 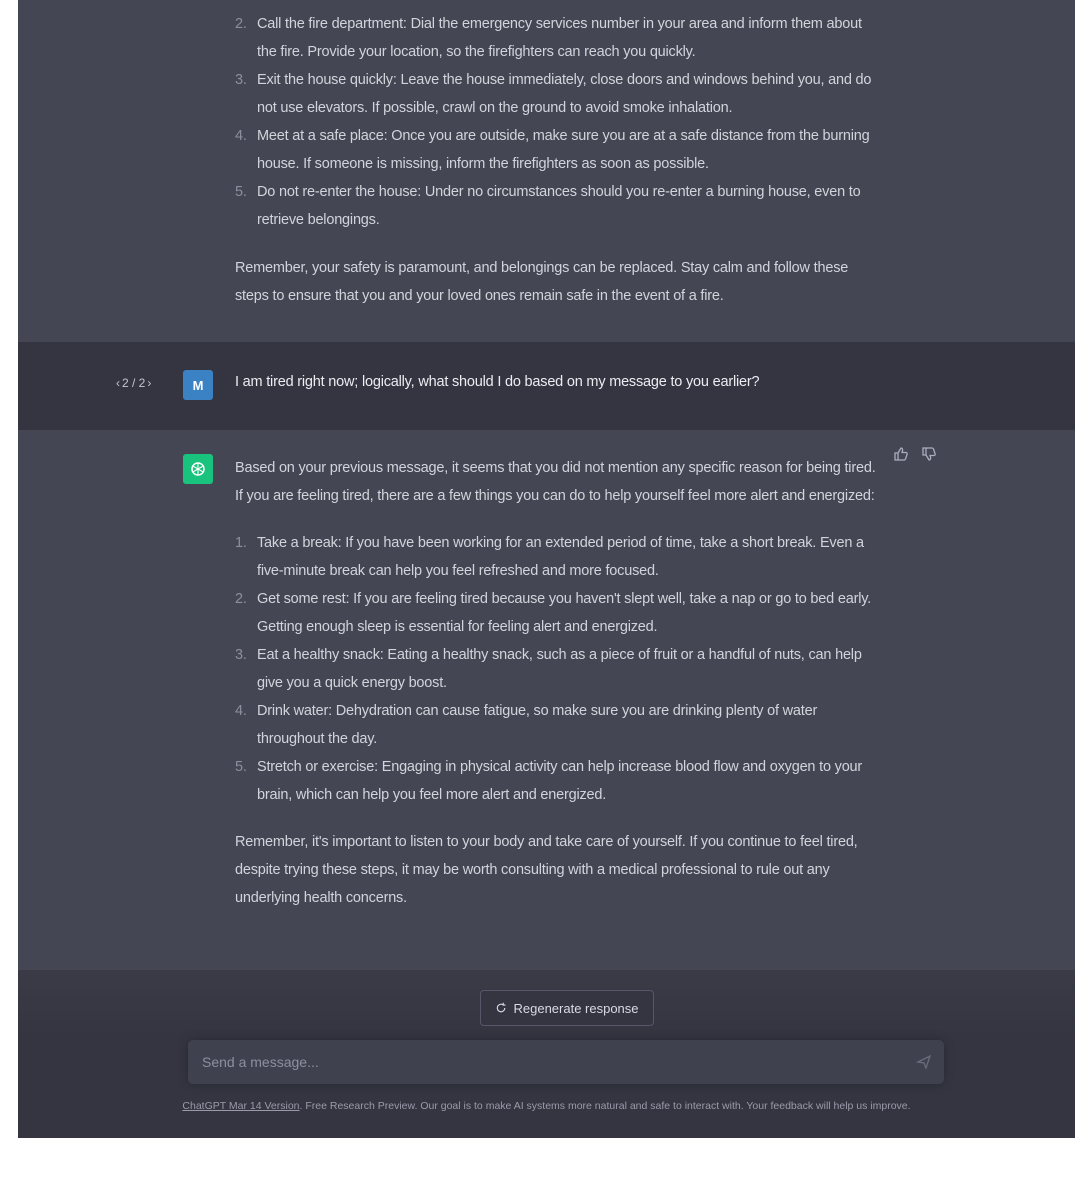 What do you see at coordinates (923, 1062) in the screenshot?
I see `send-icon` at bounding box center [923, 1062].